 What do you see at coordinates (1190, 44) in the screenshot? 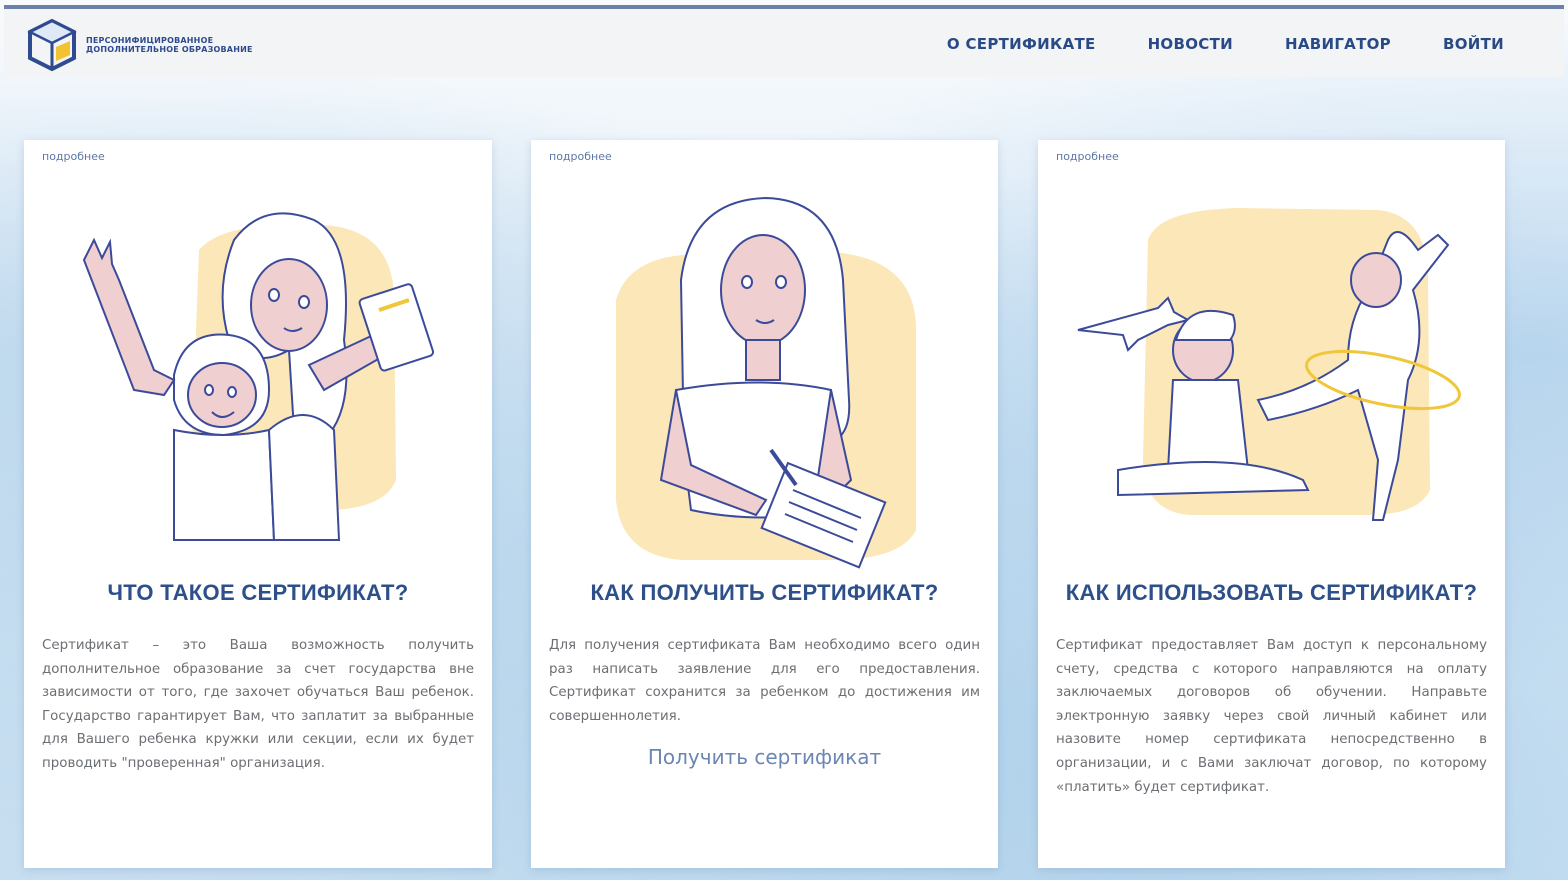
I see `nav-news: НОВОСТИ` at bounding box center [1190, 44].